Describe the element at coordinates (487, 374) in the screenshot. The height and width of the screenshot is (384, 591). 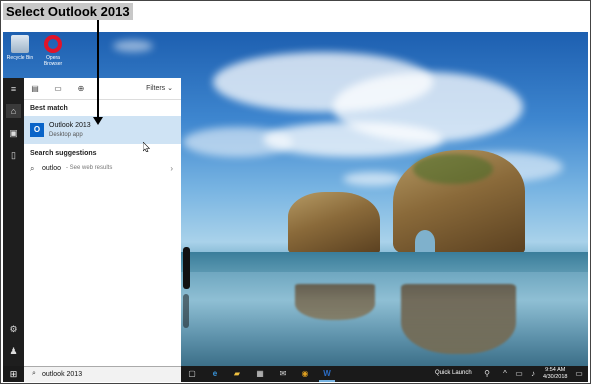
I see `people-icon: ⚲` at that location.